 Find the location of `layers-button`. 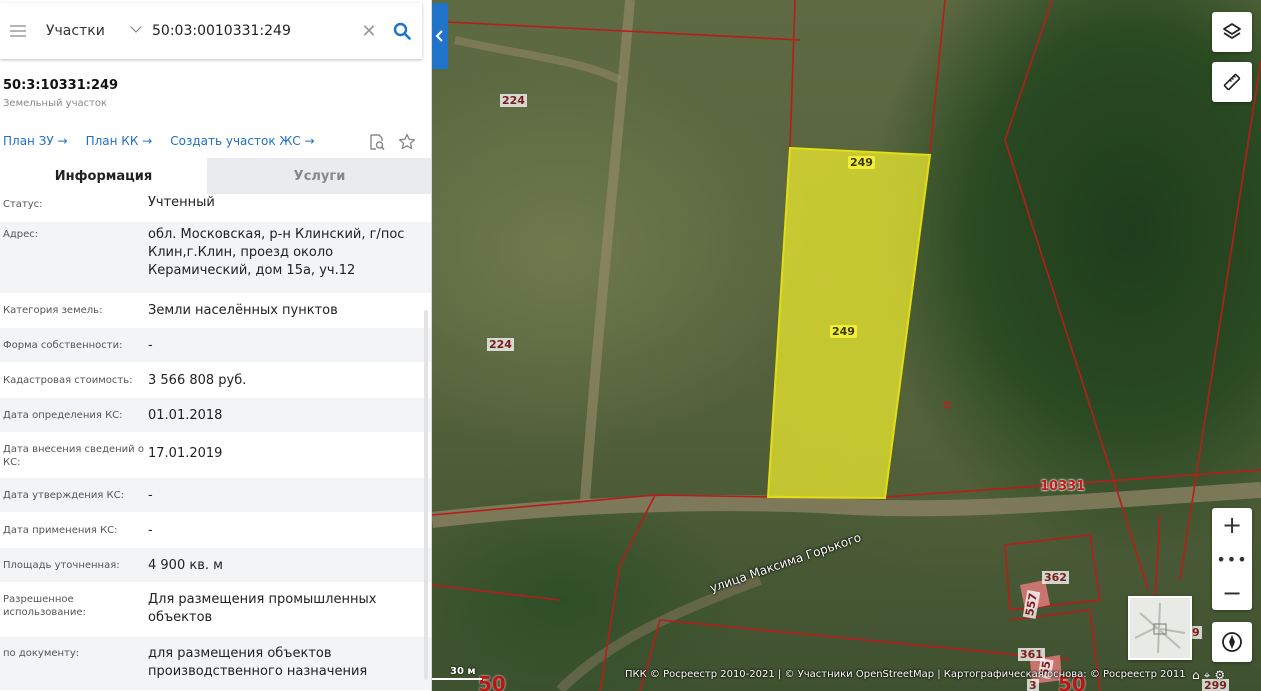

layers-button is located at coordinates (1232, 32).